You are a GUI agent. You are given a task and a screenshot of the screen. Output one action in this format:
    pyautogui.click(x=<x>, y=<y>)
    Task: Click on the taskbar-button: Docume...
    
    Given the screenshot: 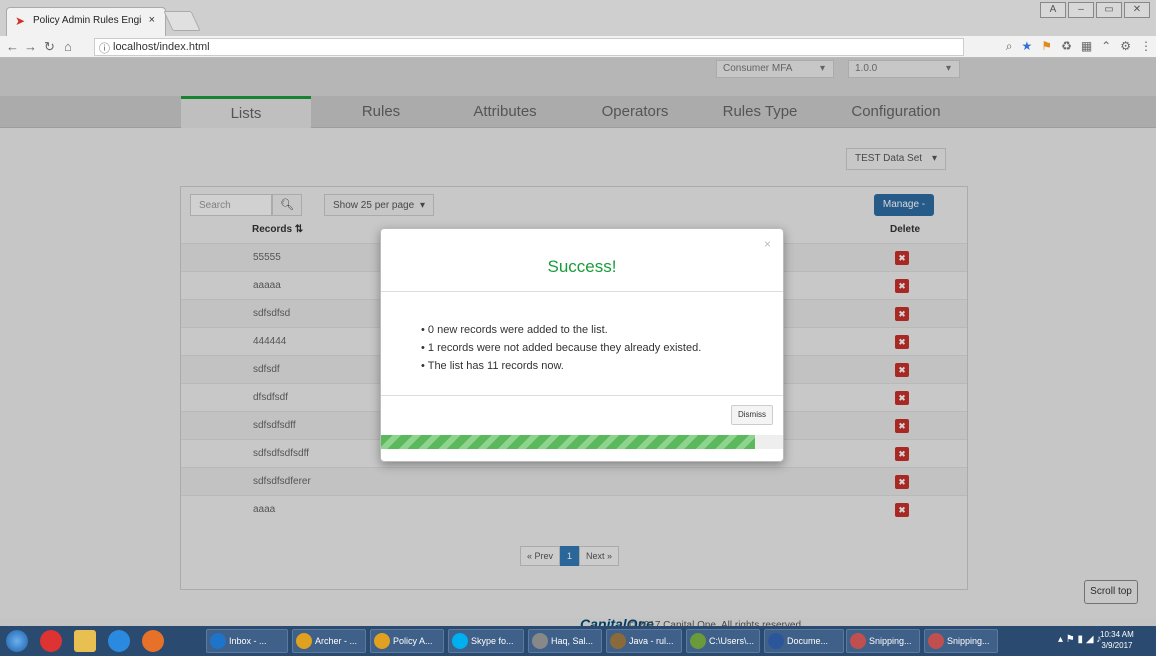 What is the action you would take?
    pyautogui.click(x=804, y=641)
    